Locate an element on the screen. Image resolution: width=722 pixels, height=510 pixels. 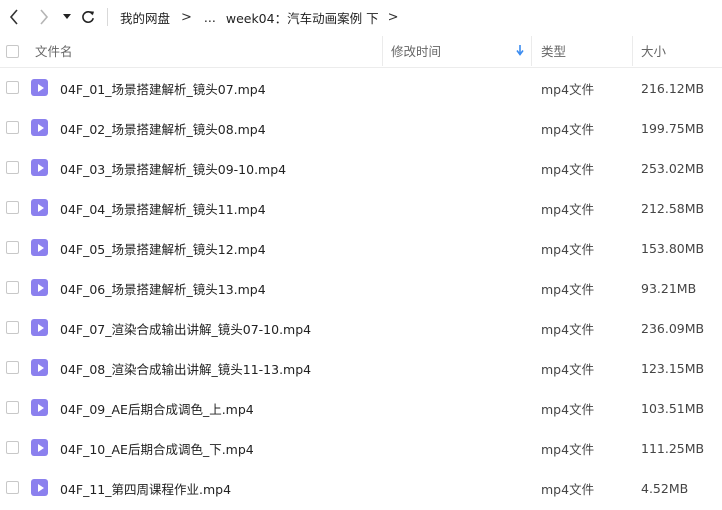
file-size: 199.75MB is located at coordinates (673, 128).